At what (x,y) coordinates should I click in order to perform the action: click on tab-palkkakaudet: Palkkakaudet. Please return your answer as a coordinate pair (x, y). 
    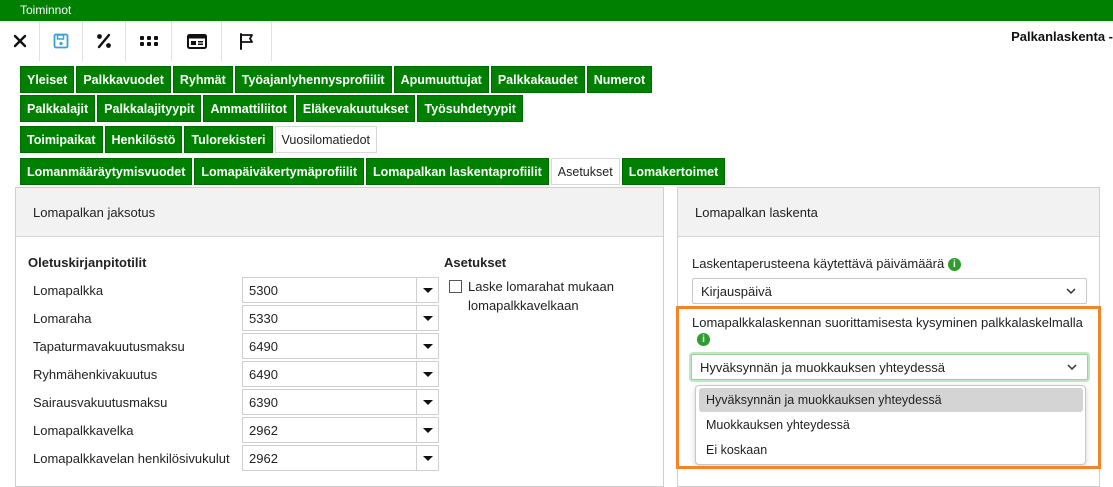
    Looking at the image, I should click on (537, 79).